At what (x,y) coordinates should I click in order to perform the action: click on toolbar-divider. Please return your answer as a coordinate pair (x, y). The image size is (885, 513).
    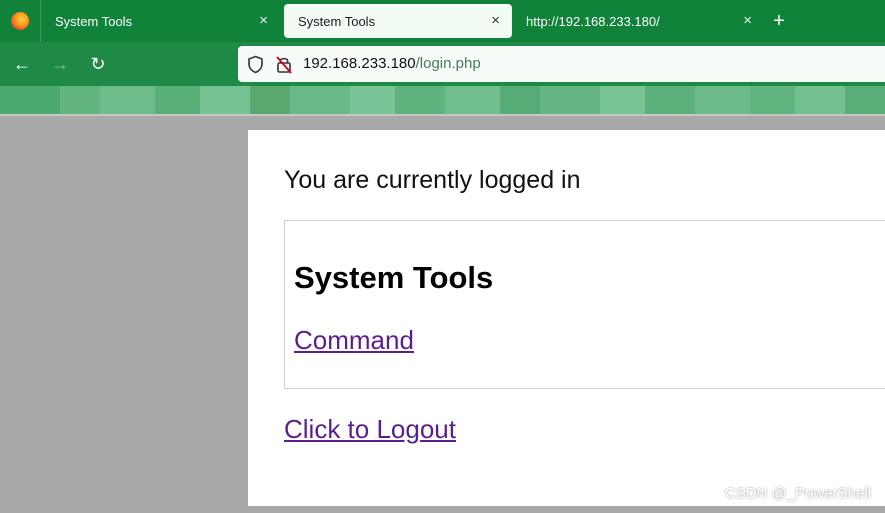
    Looking at the image, I should click on (442, 115).